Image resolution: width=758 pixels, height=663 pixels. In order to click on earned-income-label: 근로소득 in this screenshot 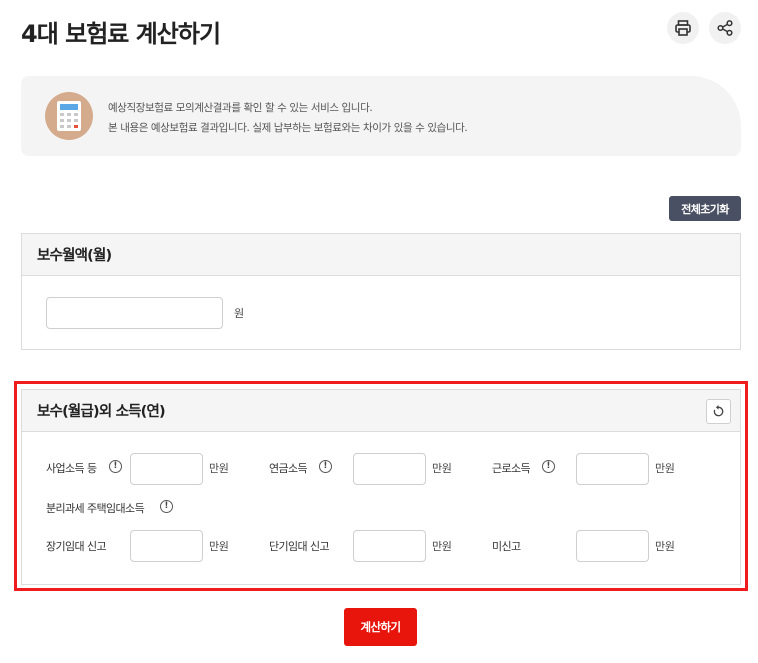, I will do `click(511, 468)`.